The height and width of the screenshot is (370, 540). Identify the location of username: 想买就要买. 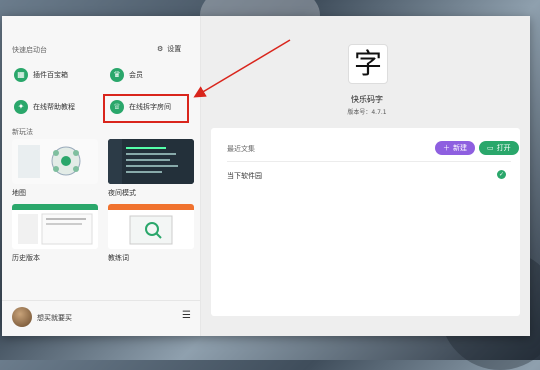
(54, 318).